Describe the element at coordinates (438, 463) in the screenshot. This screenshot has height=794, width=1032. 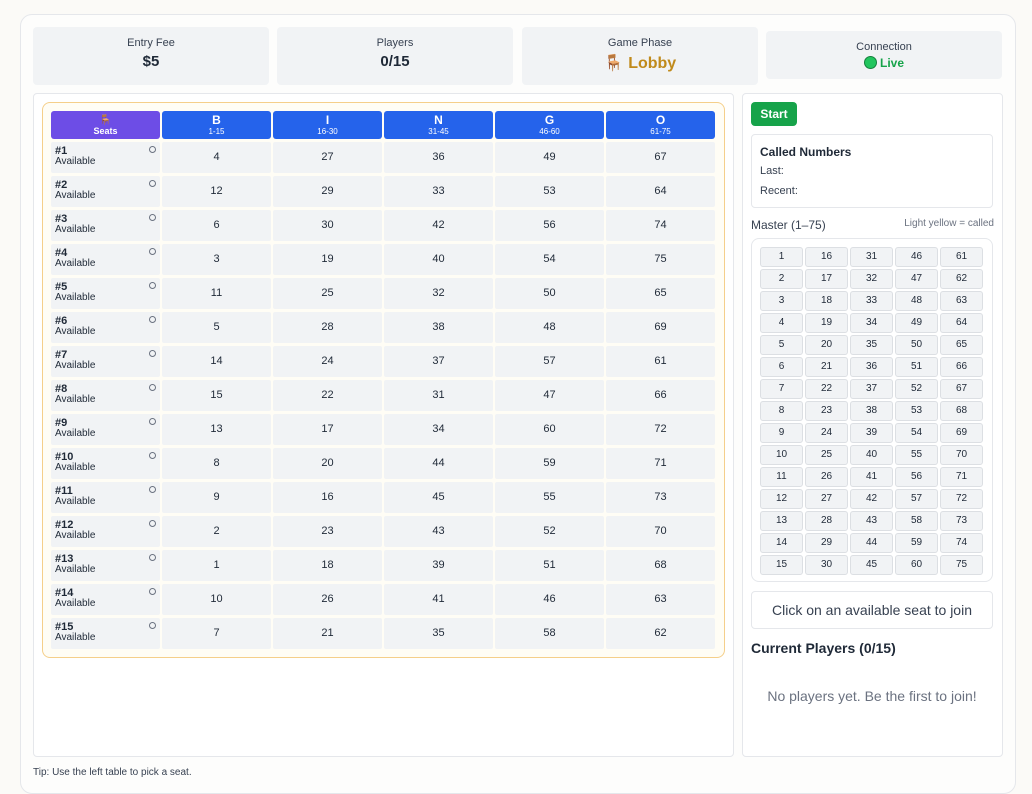
I see `card-number-cell: 44` at that location.